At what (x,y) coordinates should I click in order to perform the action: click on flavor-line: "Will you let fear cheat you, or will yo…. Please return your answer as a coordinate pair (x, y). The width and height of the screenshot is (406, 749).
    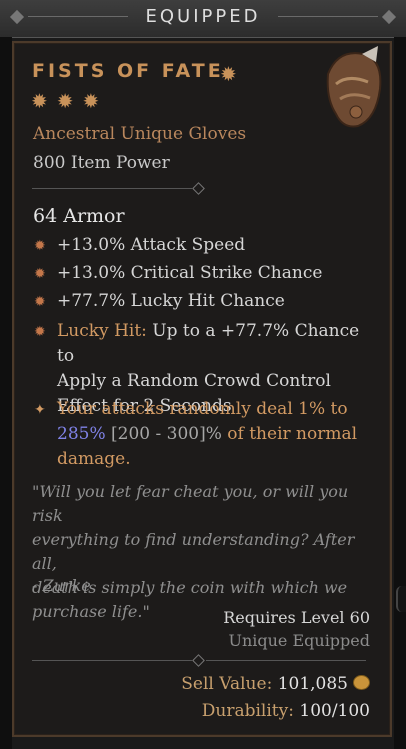
    Looking at the image, I should click on (190, 503).